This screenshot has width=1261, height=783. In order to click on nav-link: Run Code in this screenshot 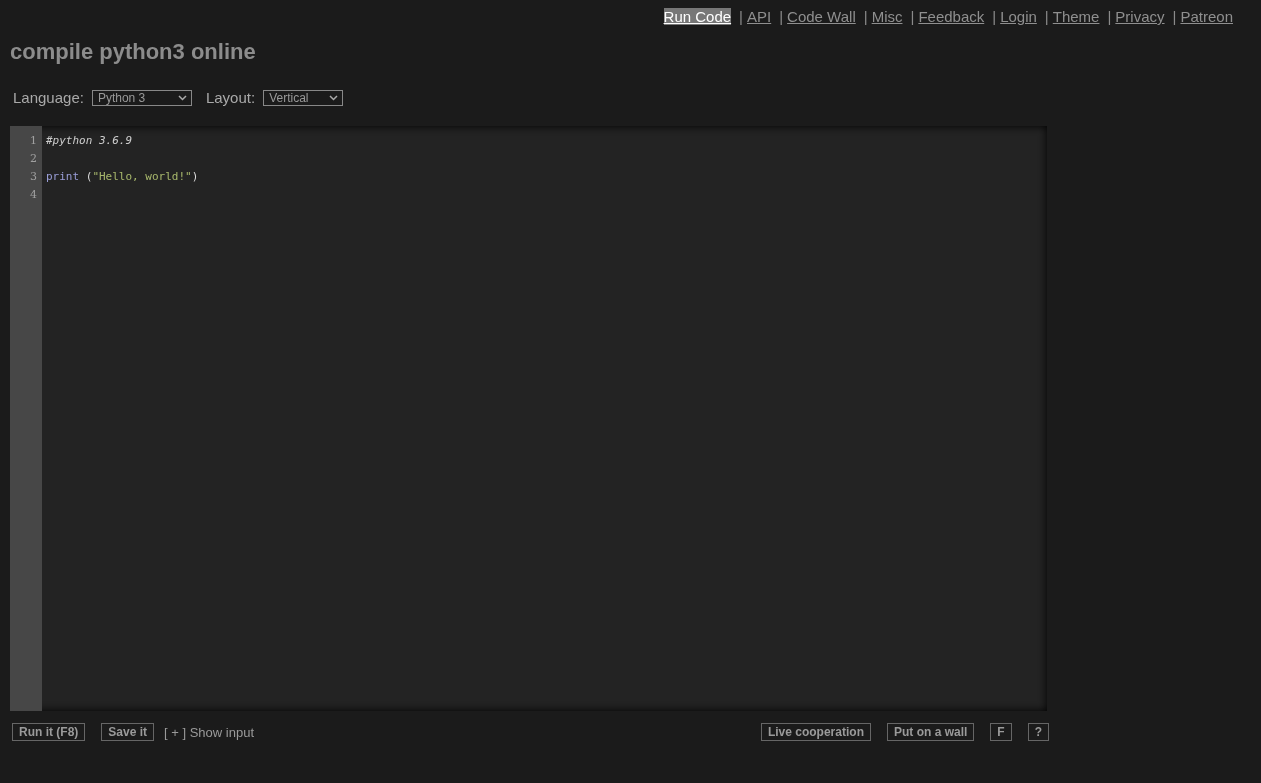, I will do `click(697, 16)`.